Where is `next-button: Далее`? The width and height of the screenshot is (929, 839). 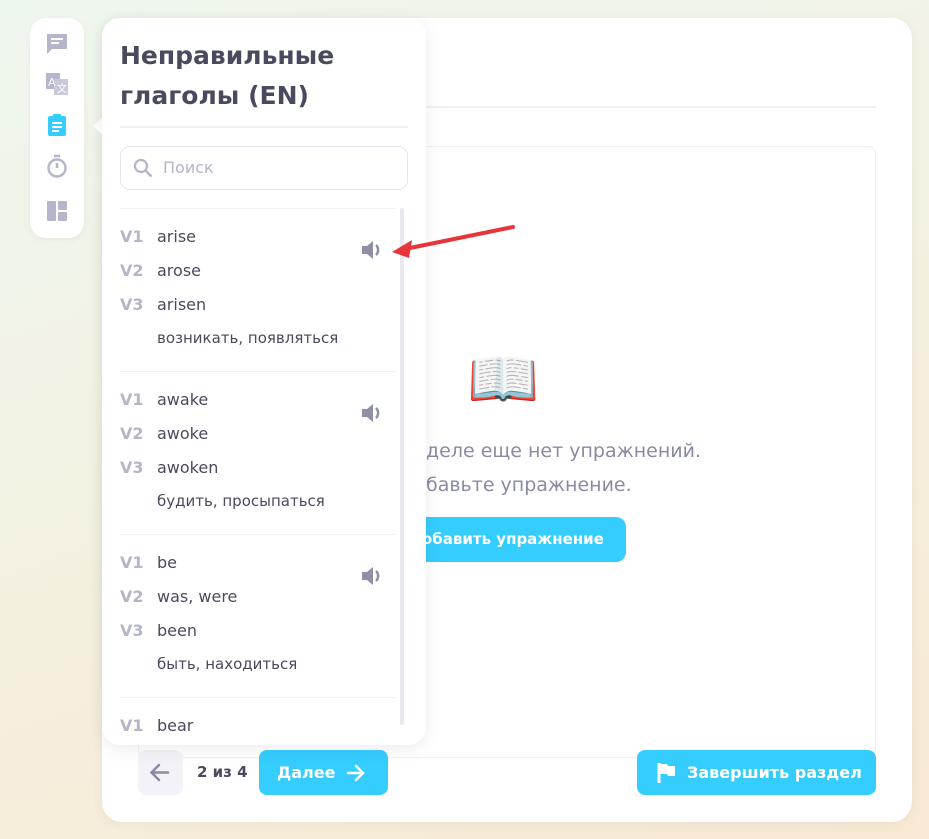 next-button: Далее is located at coordinates (323, 772).